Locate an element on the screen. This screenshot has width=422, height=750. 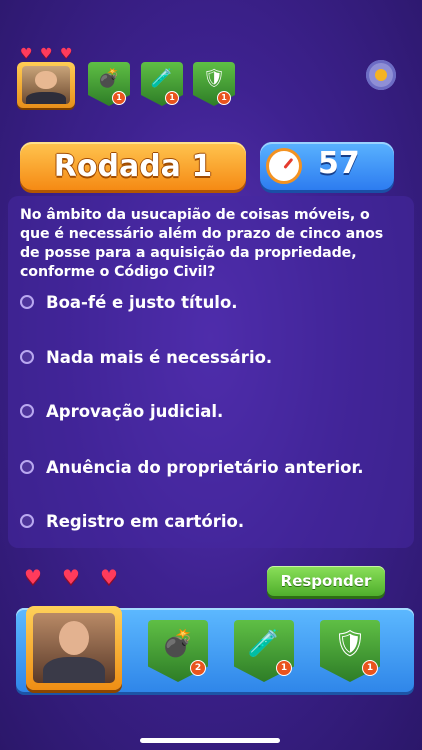
opponent-shield-count: 1 is located at coordinates (224, 98).